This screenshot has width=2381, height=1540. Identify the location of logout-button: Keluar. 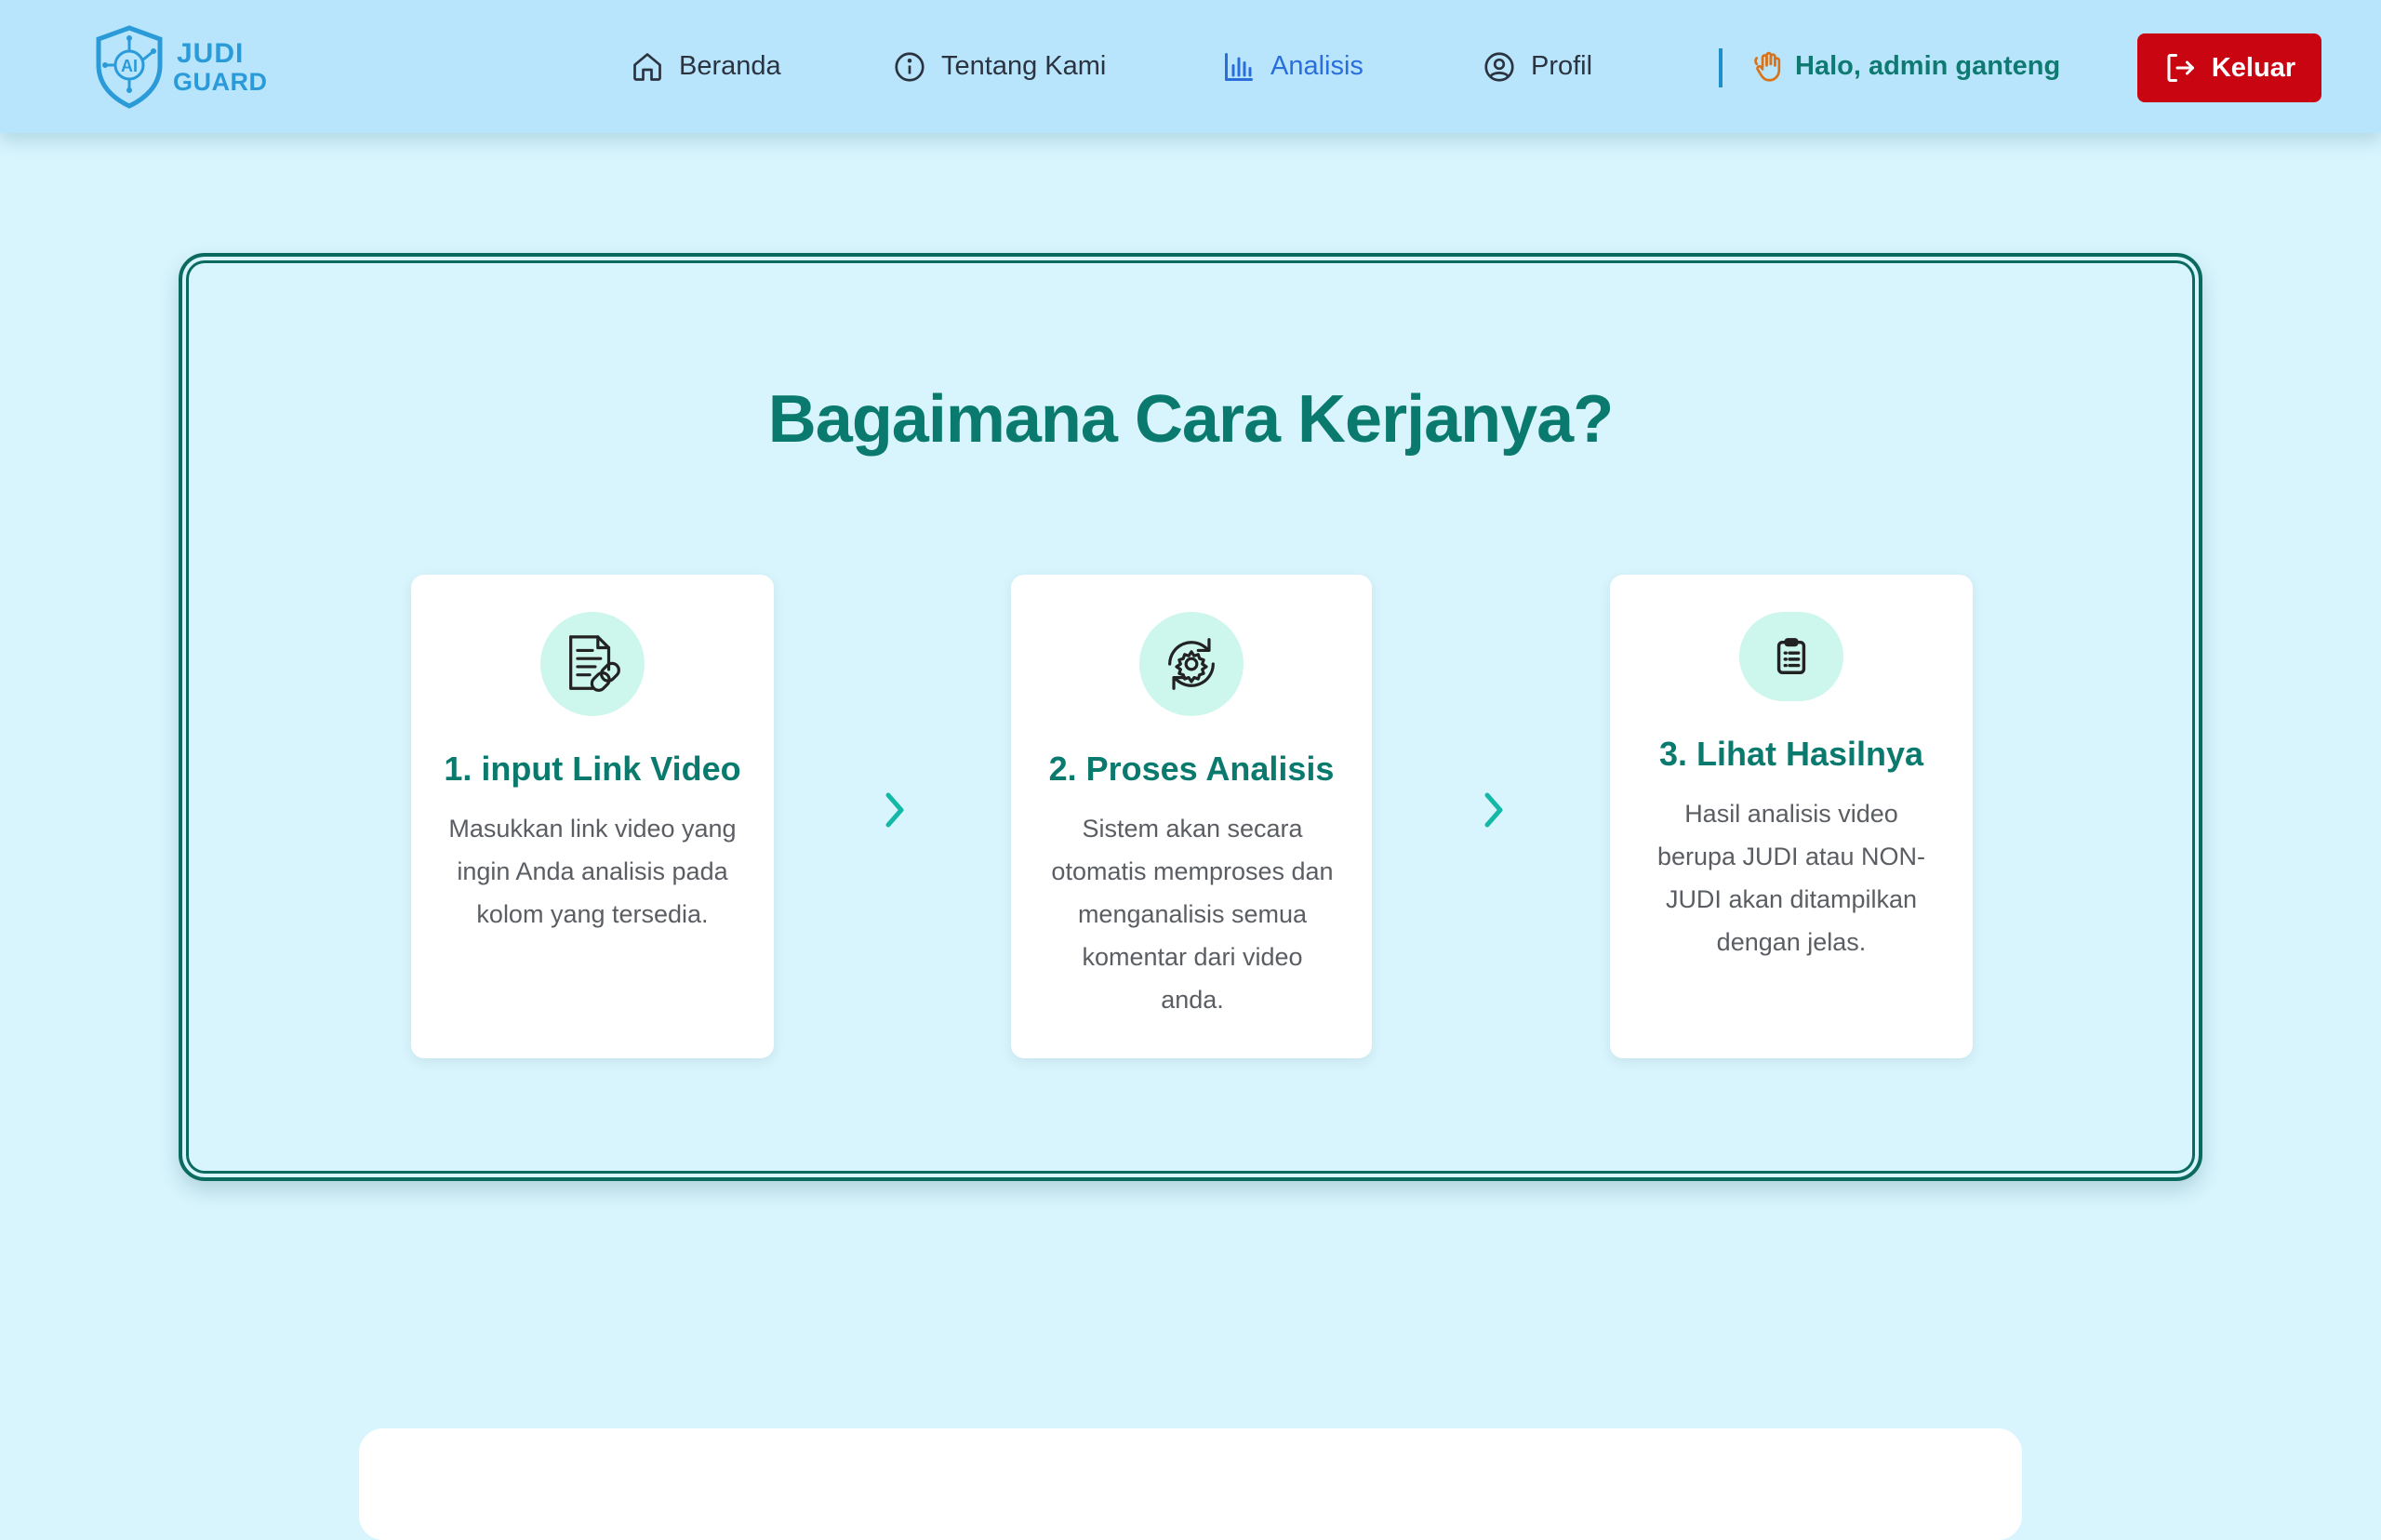
(2229, 67).